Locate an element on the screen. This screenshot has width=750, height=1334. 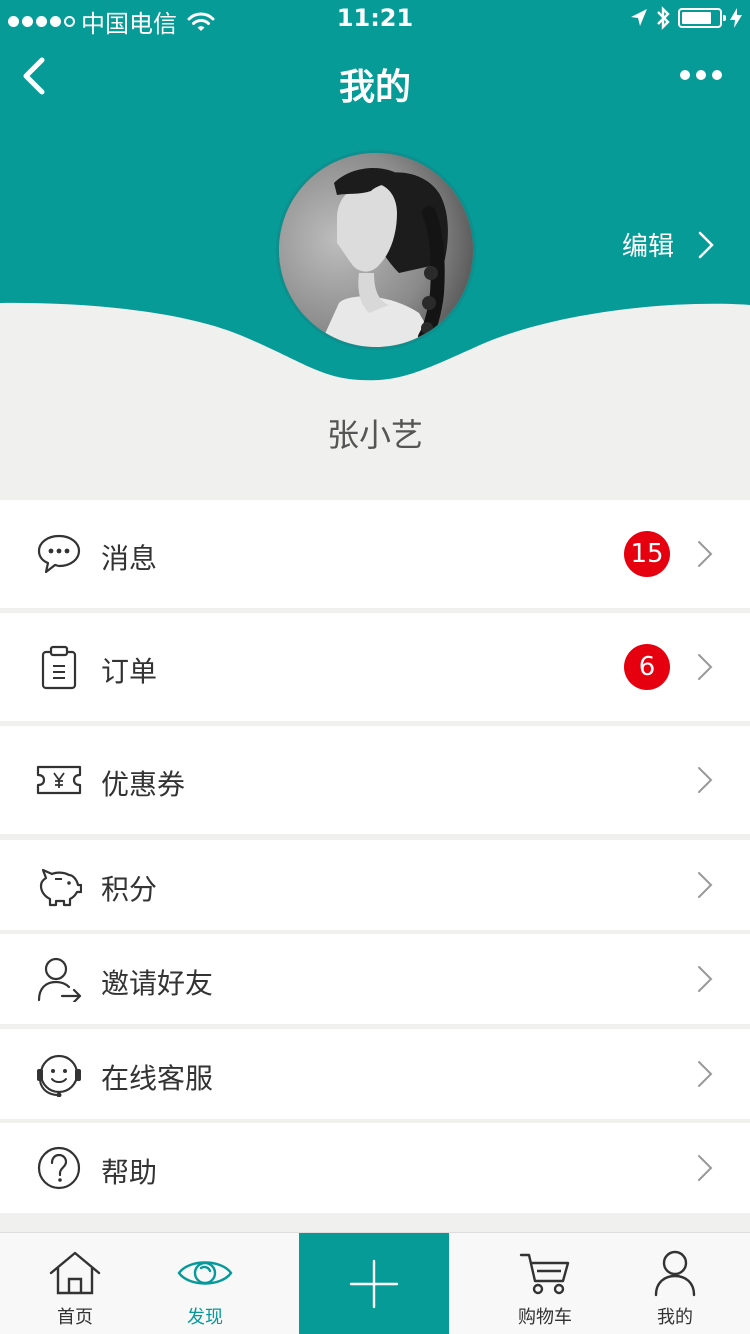
tab-cart: 购物车 is located at coordinates (545, 1283).